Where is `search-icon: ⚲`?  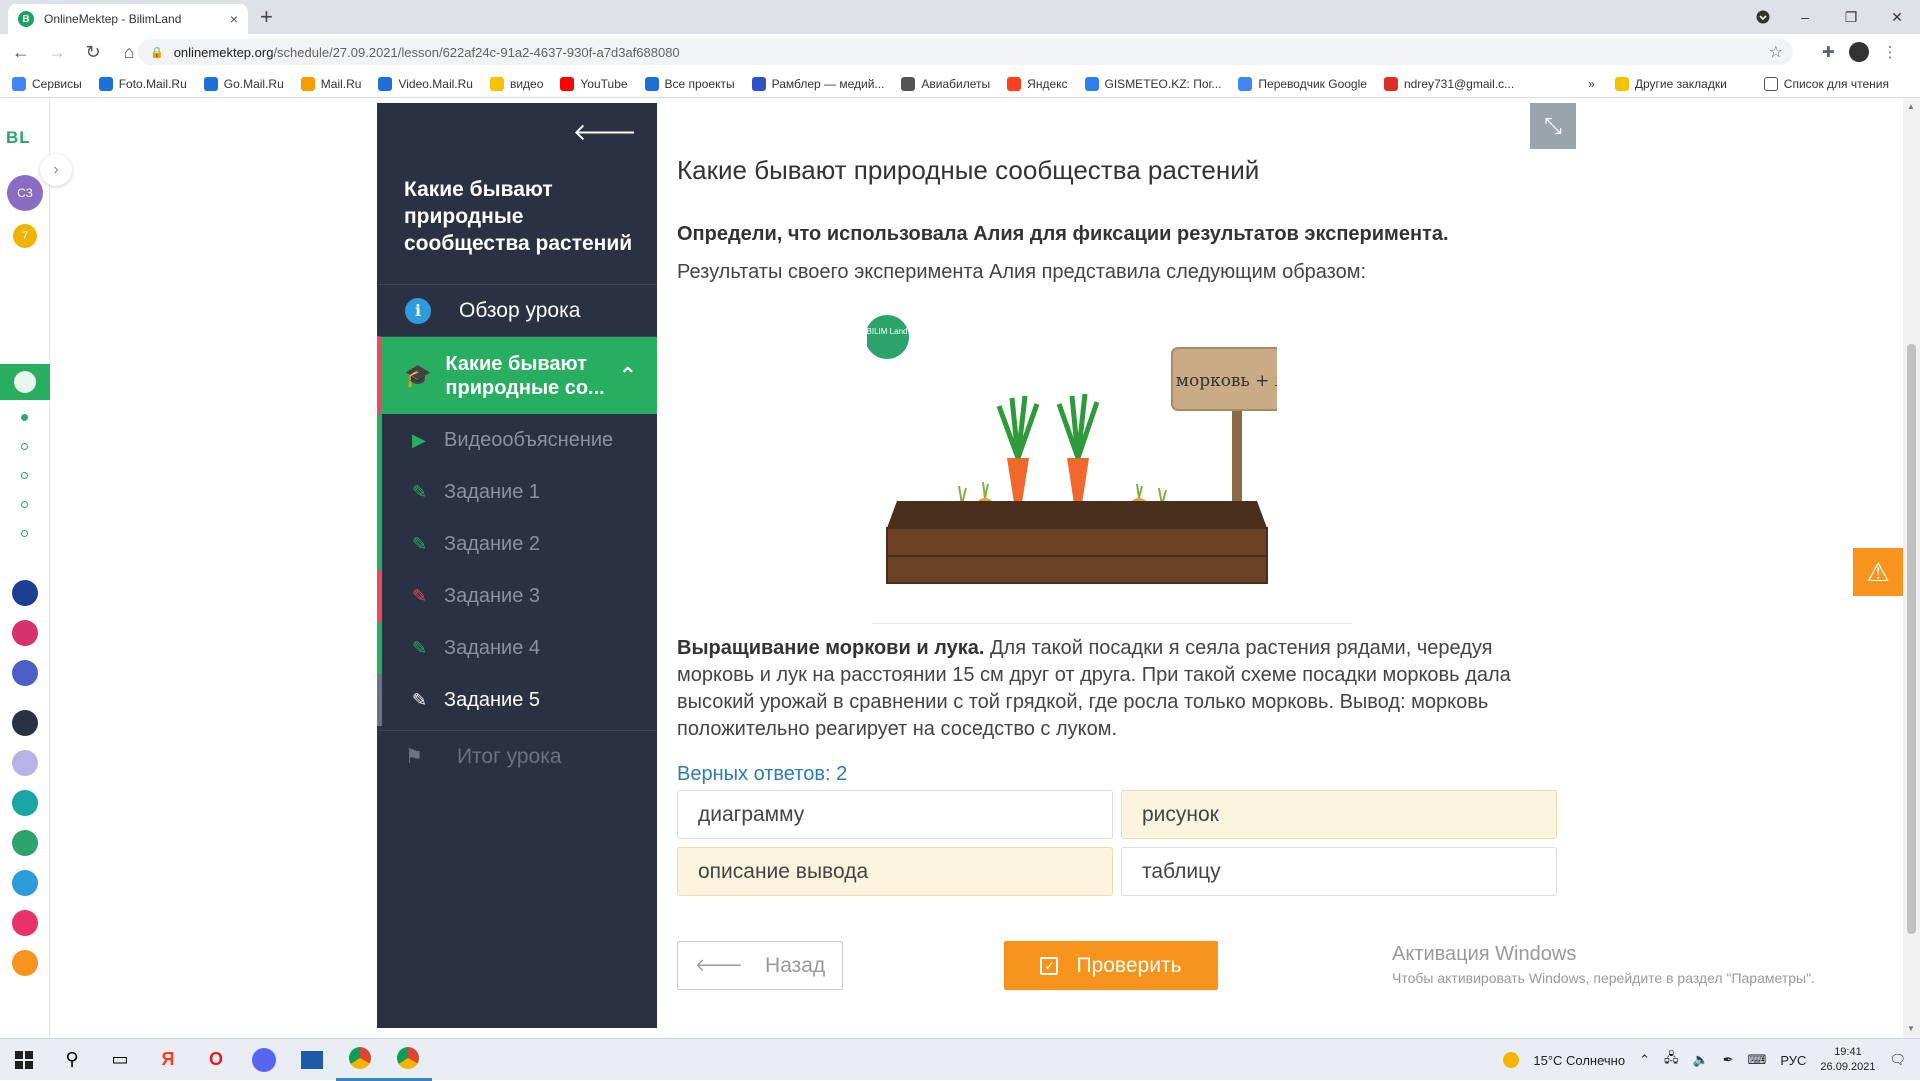 search-icon: ⚲ is located at coordinates (72, 1060).